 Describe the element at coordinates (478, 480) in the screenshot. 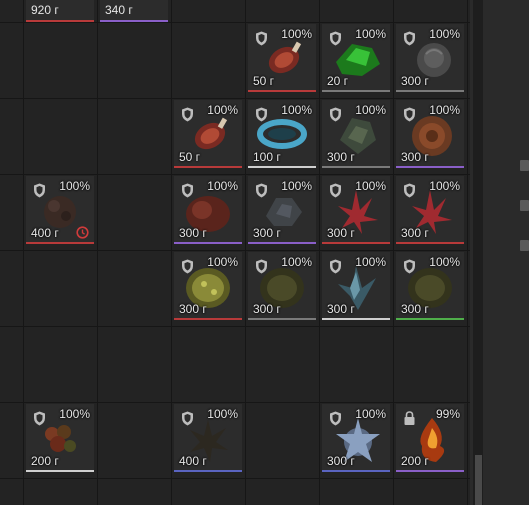

I see `scrollbar-thumb` at that location.